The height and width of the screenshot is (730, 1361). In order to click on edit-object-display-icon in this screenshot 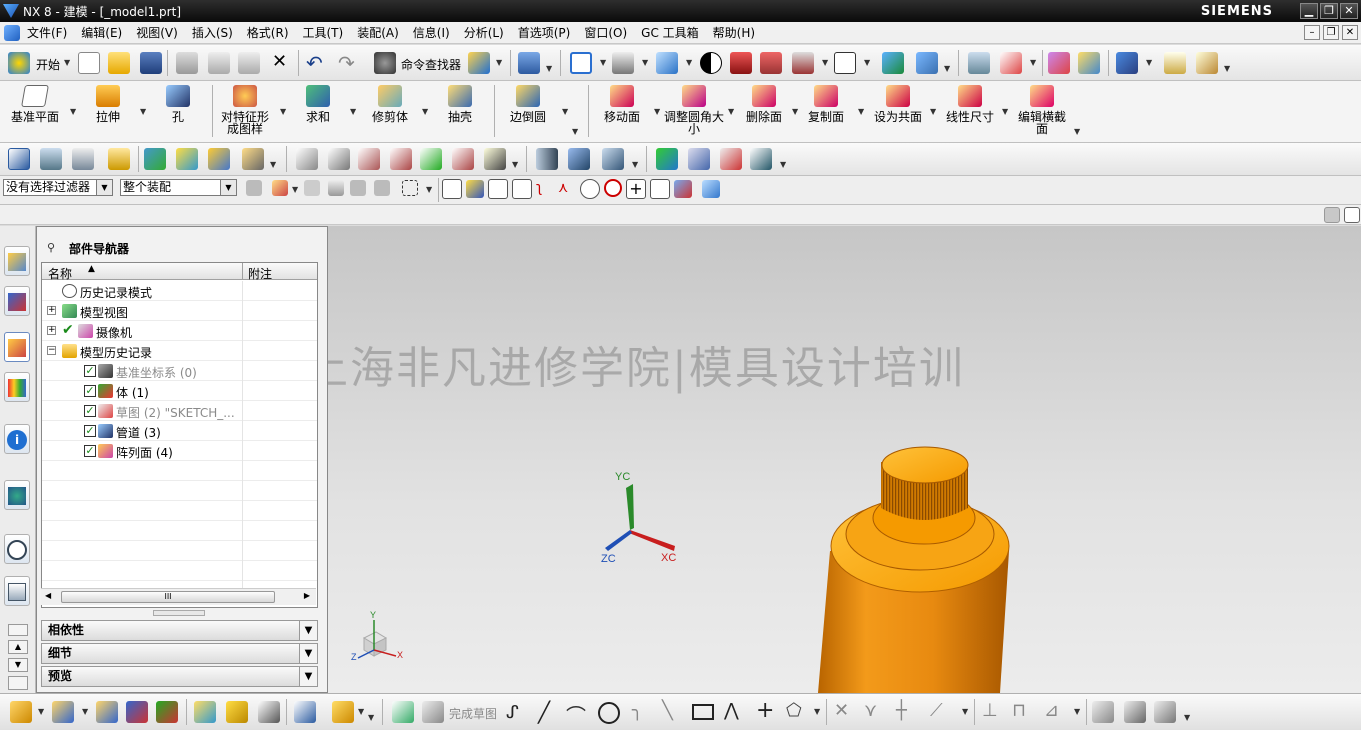, I will do `click(1059, 63)`.